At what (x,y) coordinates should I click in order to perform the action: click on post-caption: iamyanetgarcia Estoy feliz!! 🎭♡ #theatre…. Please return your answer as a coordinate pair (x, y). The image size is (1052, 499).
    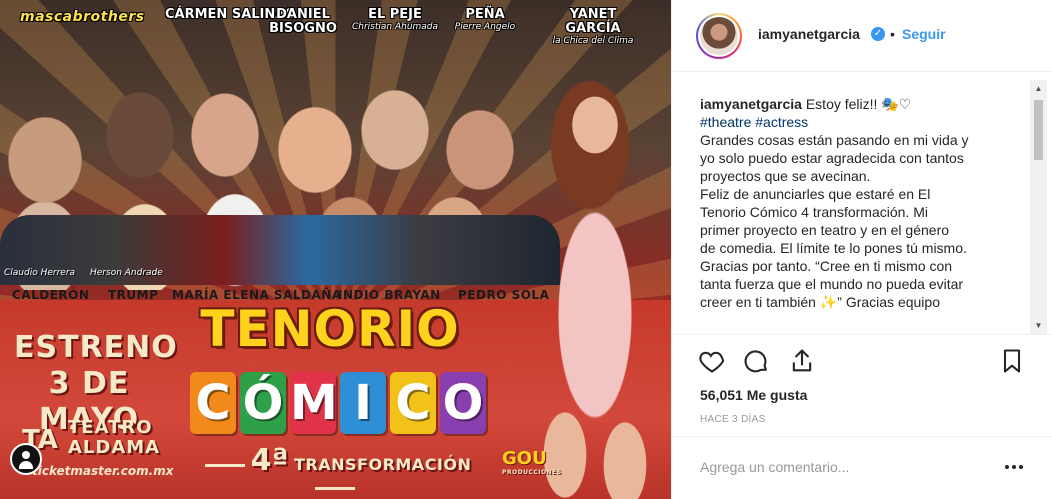
    Looking at the image, I should click on (865, 203).